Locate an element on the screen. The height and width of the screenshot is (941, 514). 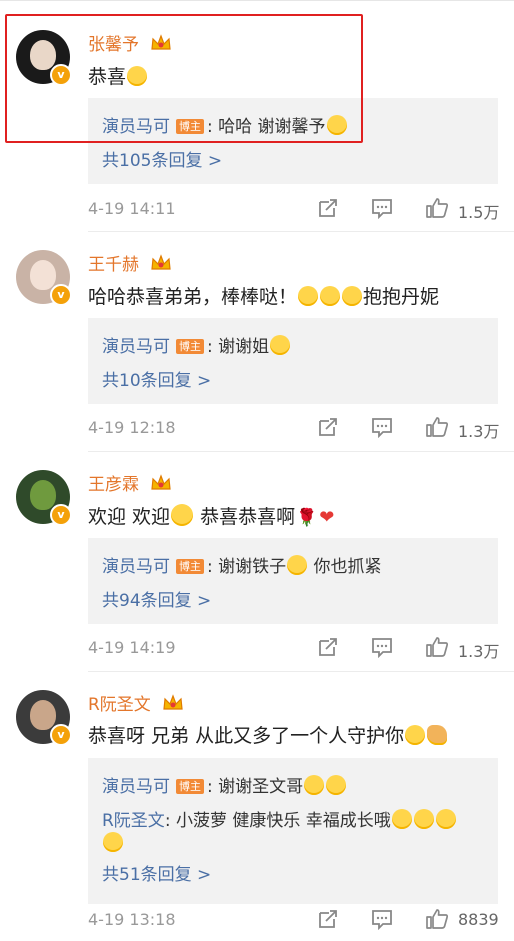
comment-text: 恭喜呀 兄弟 从此又多了一个人守护你 is located at coordinates (268, 734).